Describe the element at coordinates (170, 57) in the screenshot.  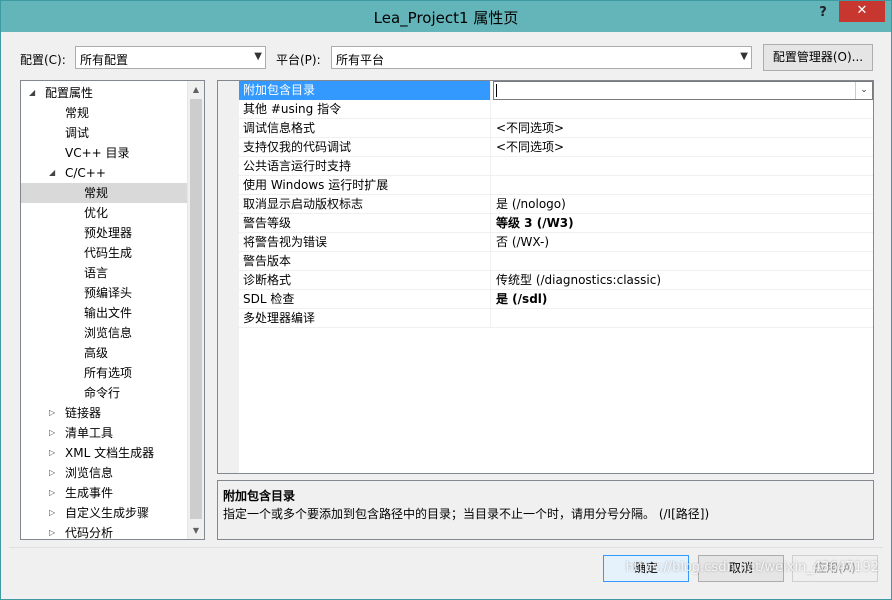
I see `config-combo: 所有配置 ▼` at that location.